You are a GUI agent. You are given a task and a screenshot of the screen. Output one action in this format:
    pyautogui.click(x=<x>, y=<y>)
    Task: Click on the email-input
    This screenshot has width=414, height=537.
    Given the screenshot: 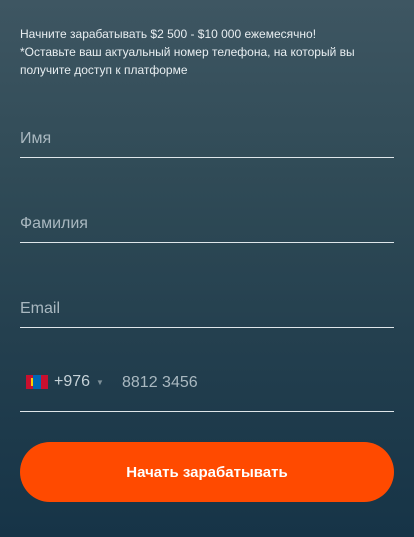 What is the action you would take?
    pyautogui.click(x=207, y=309)
    